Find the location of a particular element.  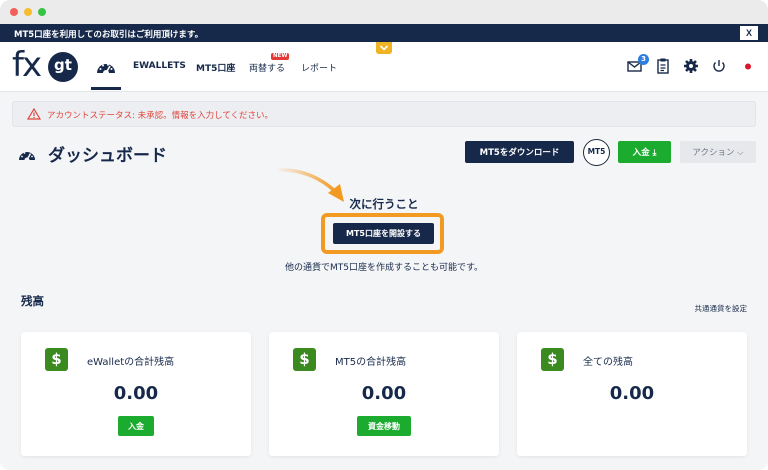

fxgt-logo: fx gt is located at coordinates (48, 66).